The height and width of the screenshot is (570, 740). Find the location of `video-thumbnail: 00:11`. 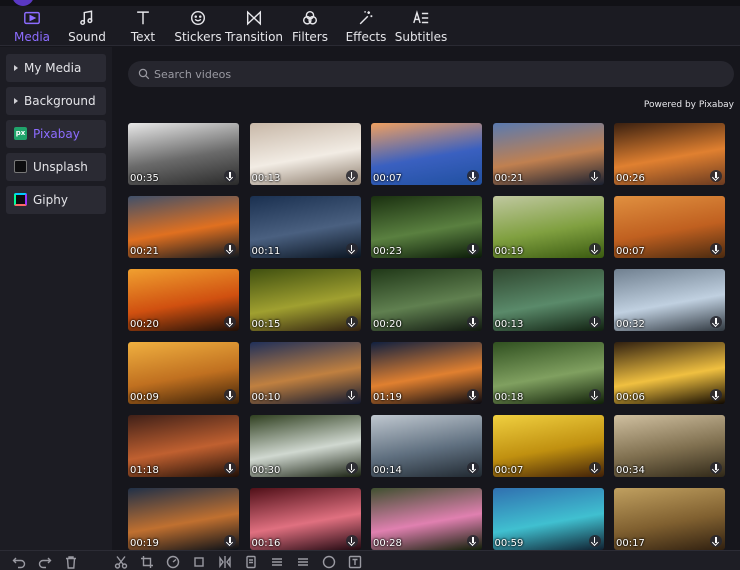

video-thumbnail: 00:11 is located at coordinates (305, 227).